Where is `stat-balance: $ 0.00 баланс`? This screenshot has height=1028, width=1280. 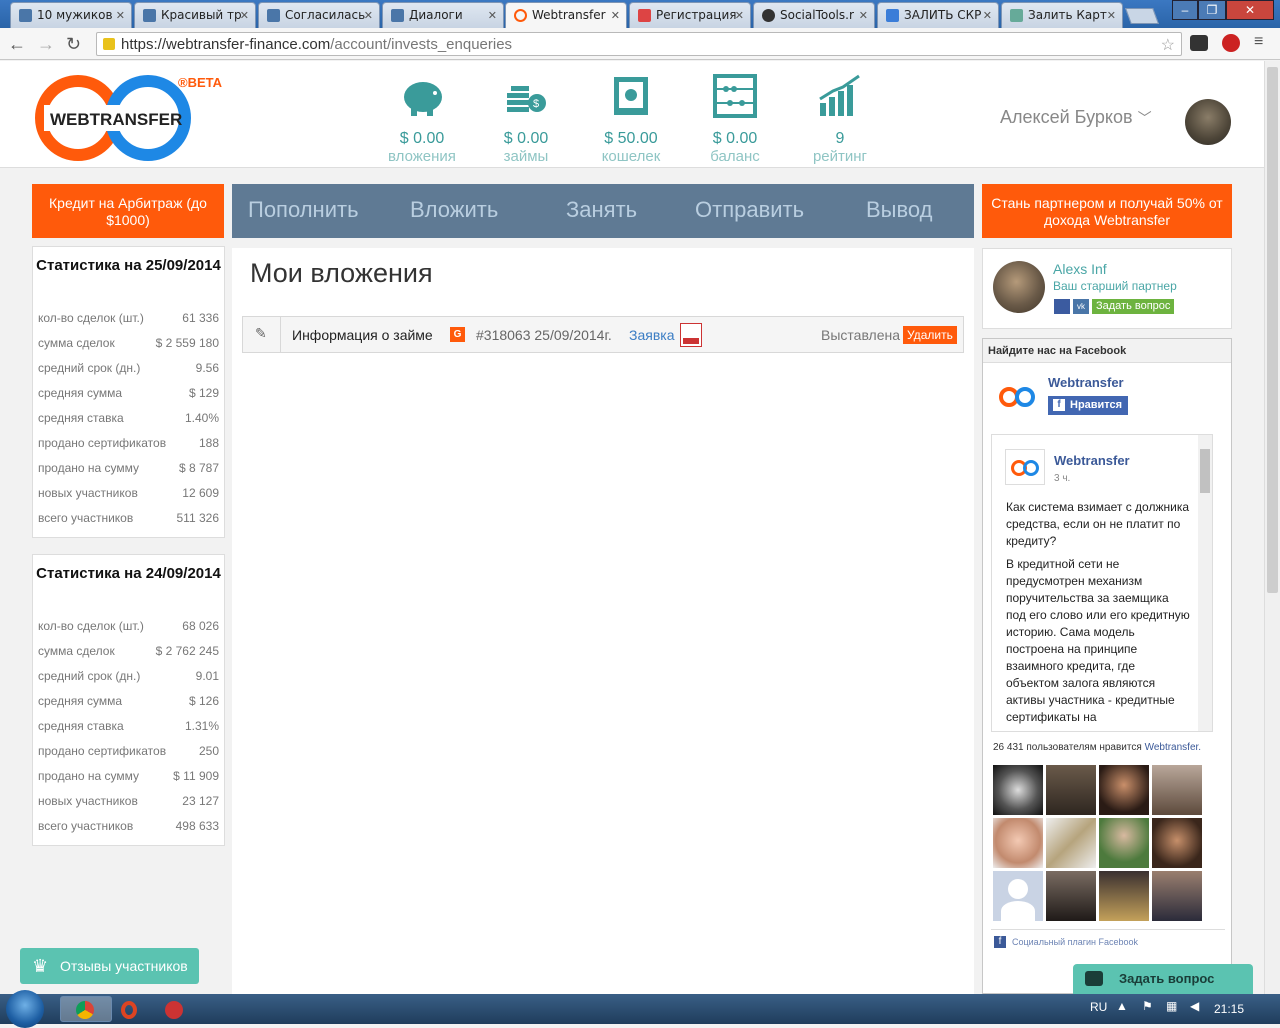
stat-balance: $ 0.00 баланс is located at coordinates (735, 119).